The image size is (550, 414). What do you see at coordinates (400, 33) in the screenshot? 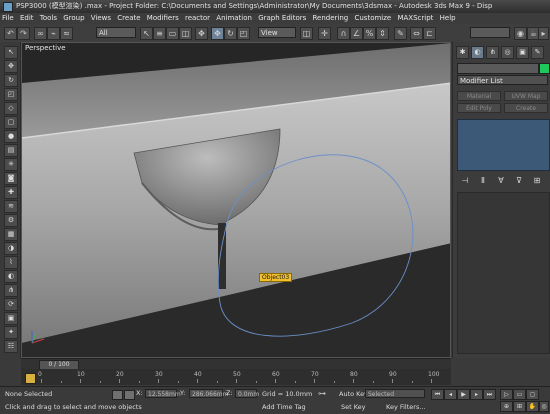
I see `named-selection-icon: ✎` at bounding box center [400, 33].